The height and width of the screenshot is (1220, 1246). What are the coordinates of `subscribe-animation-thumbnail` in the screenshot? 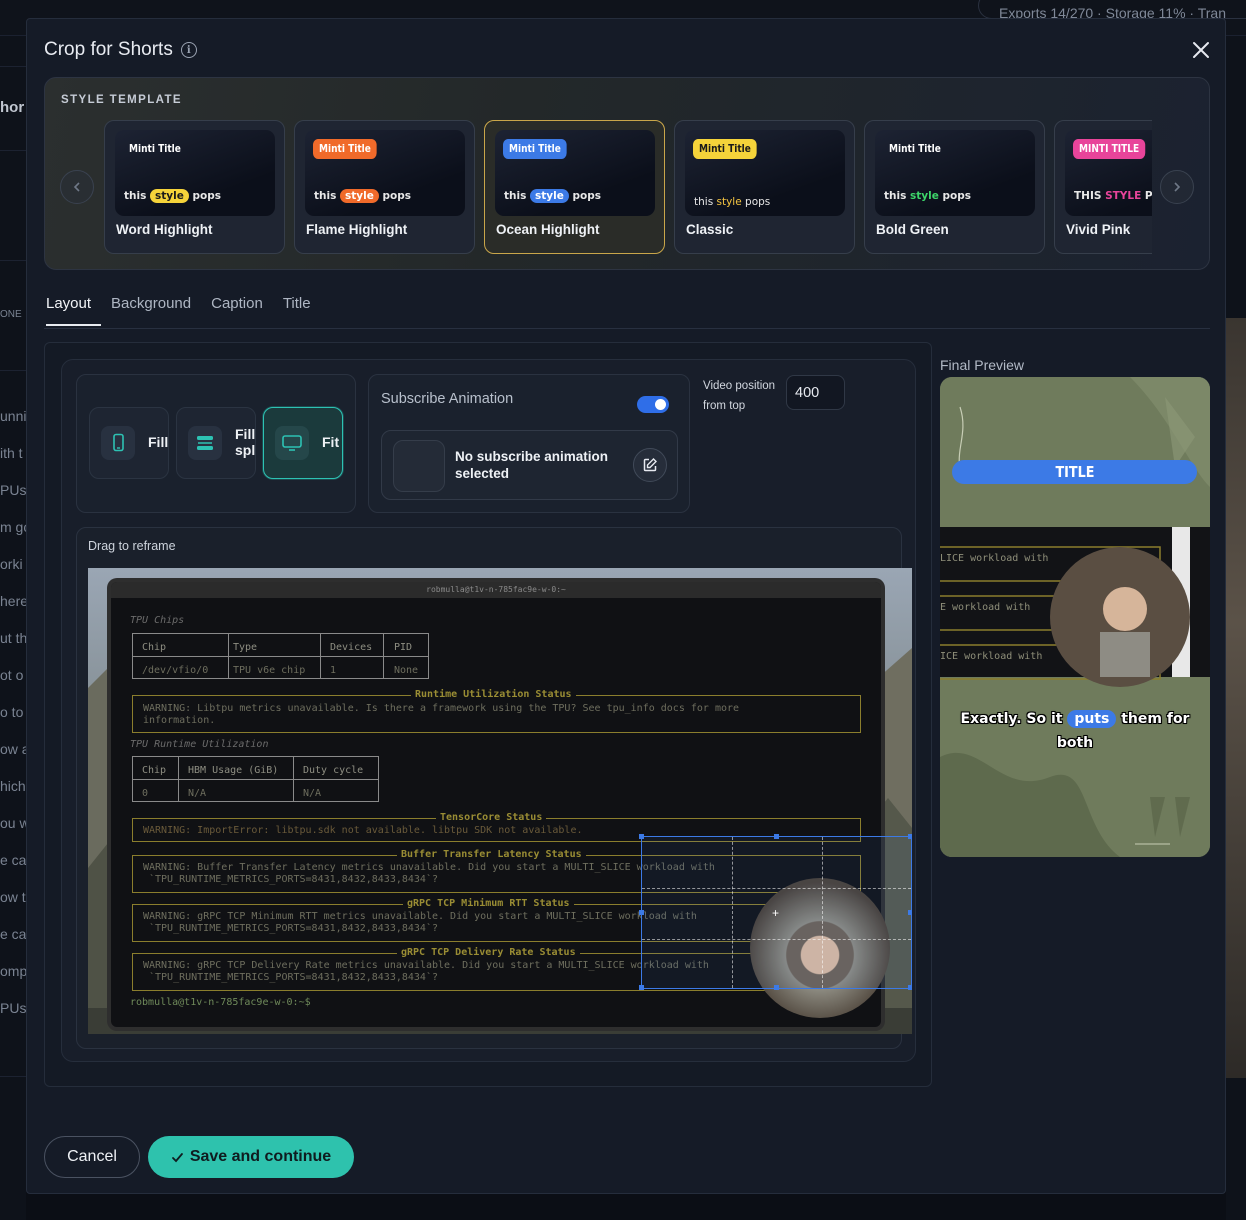 It's located at (419, 466).